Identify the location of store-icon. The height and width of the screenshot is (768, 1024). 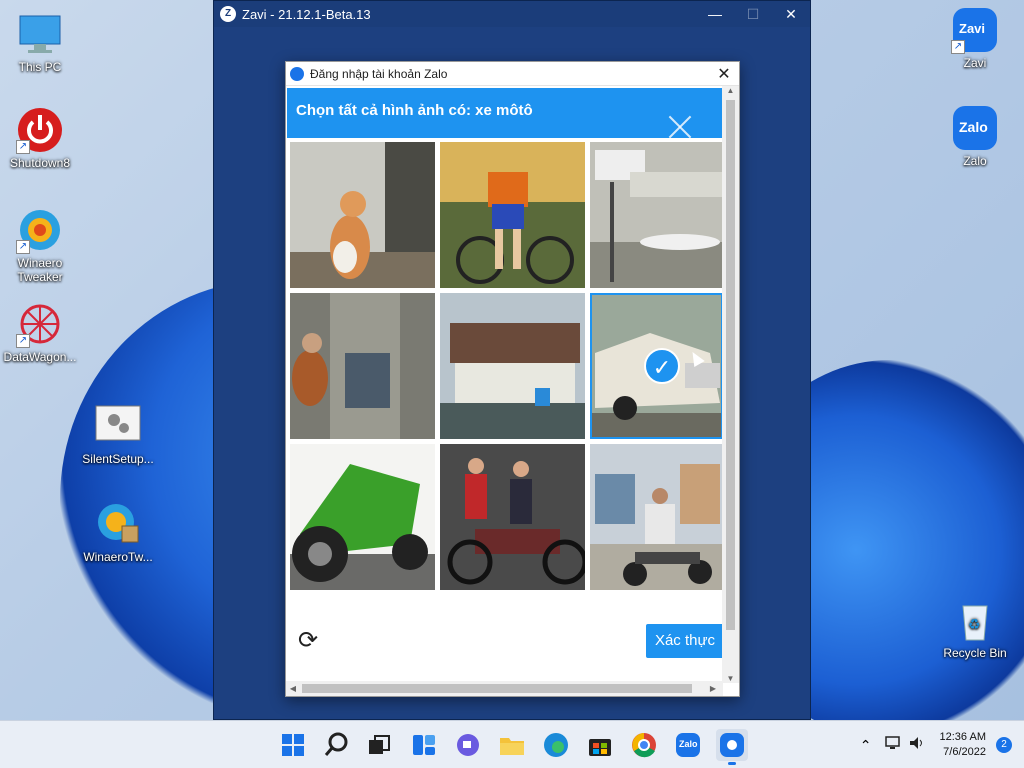
(600, 745).